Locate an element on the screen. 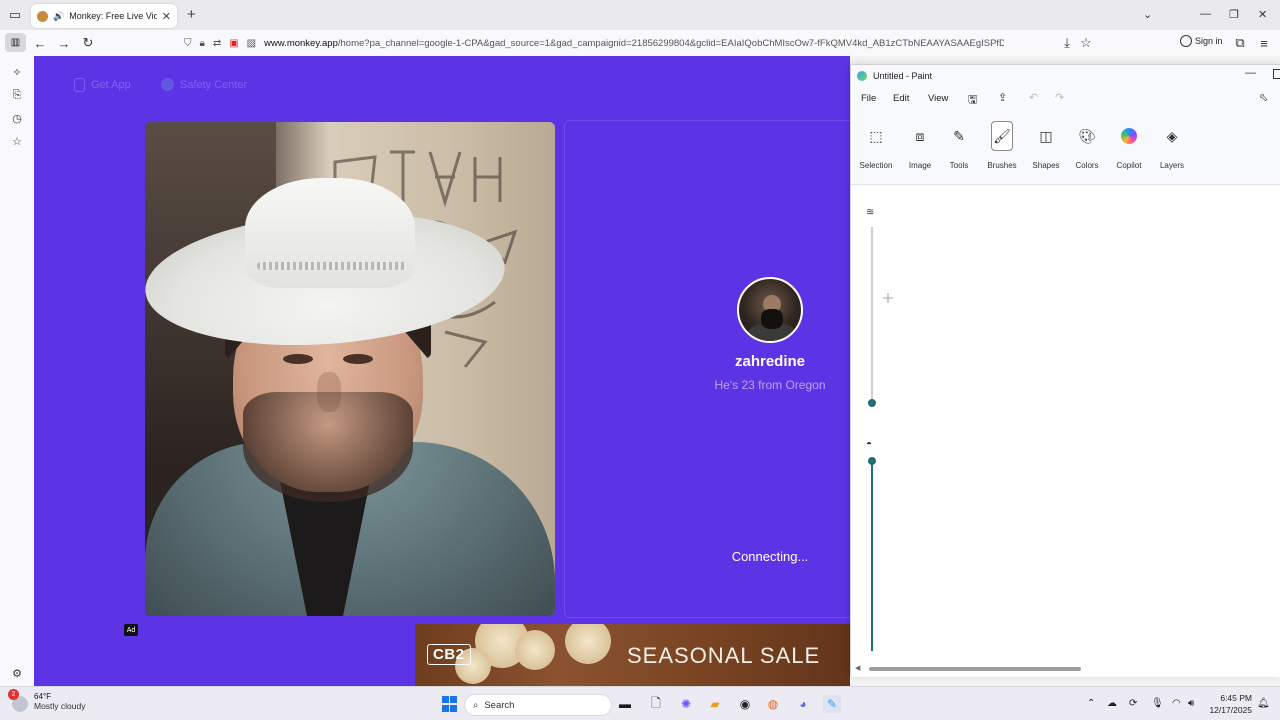  extensions-icon: ⧉ is located at coordinates (1240, 43).